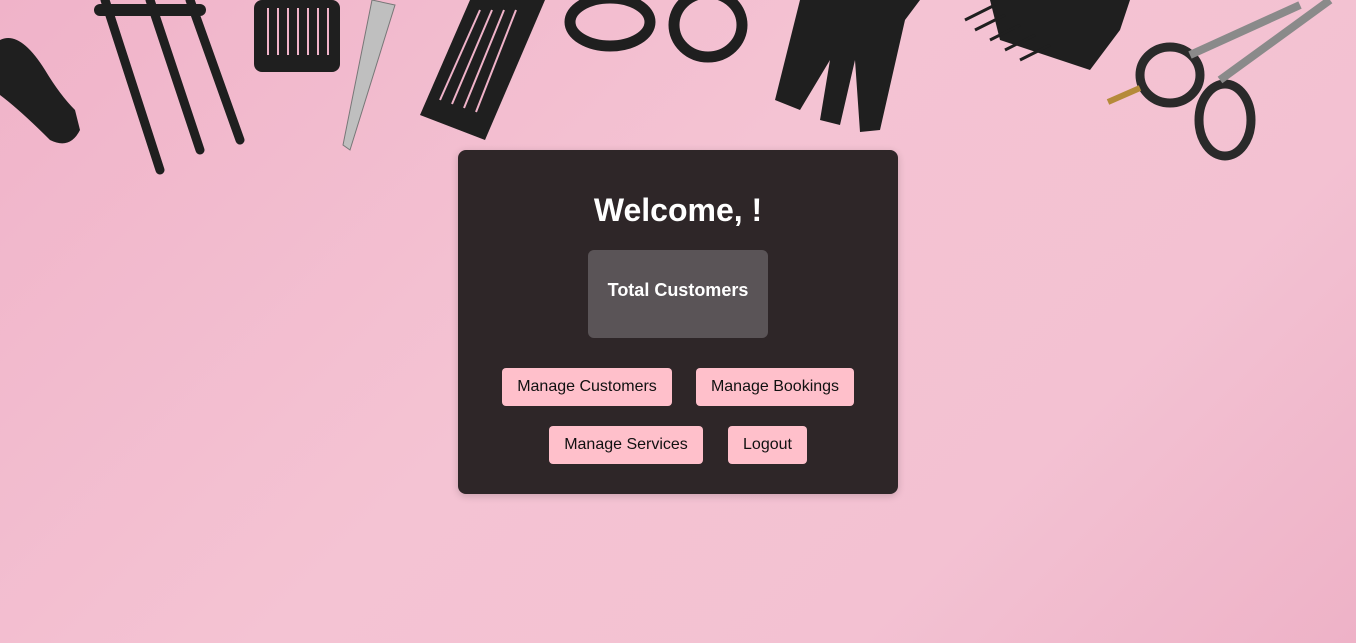 Image resolution: width=1356 pixels, height=643 pixels. What do you see at coordinates (40, 91) in the screenshot?
I see `hair-clip-icon` at bounding box center [40, 91].